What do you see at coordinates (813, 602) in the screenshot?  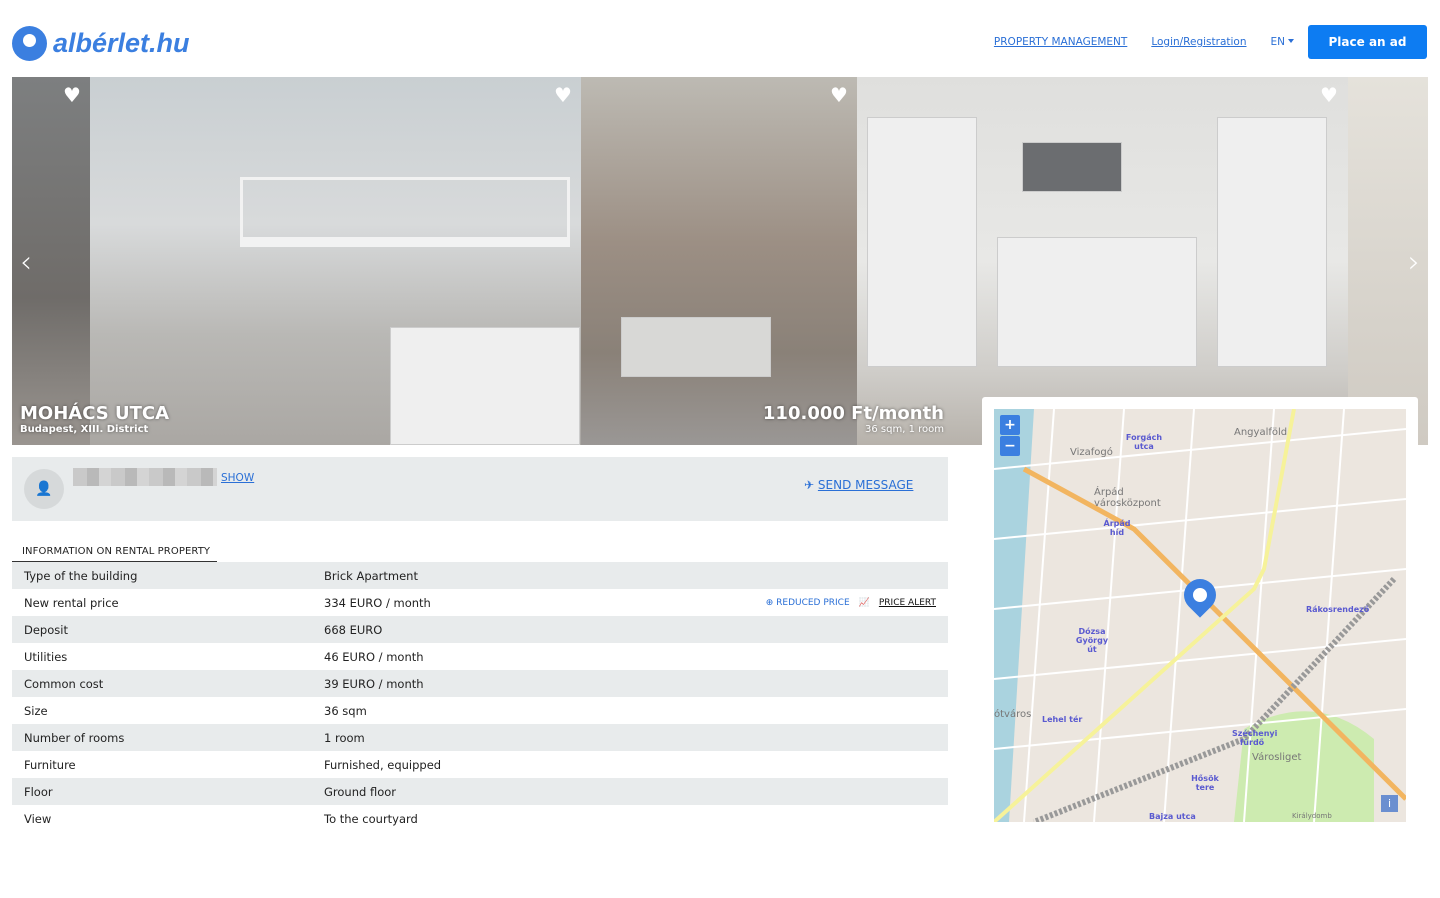 I see `reduced-price-label: REDUCED PRICE` at bounding box center [813, 602].